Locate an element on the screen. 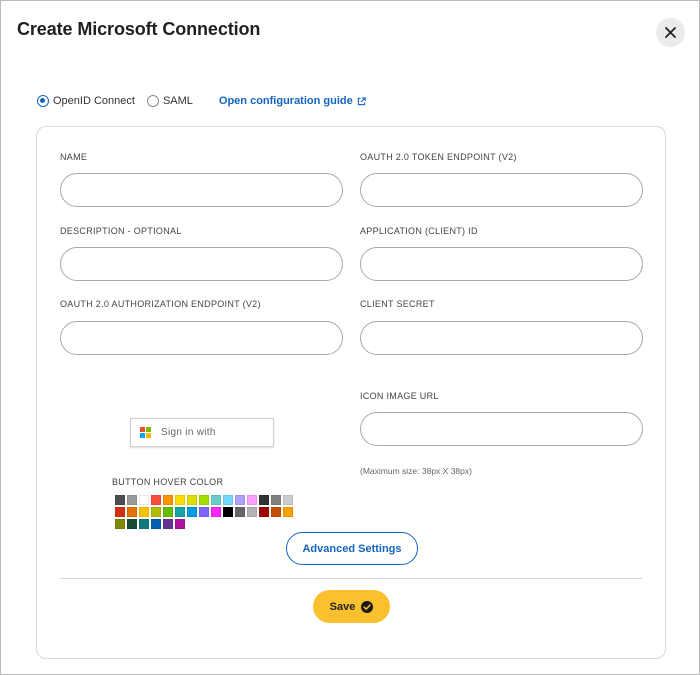 Image resolution: width=700 pixels, height=675 pixels. radio-openid-indicator is located at coordinates (43, 101).